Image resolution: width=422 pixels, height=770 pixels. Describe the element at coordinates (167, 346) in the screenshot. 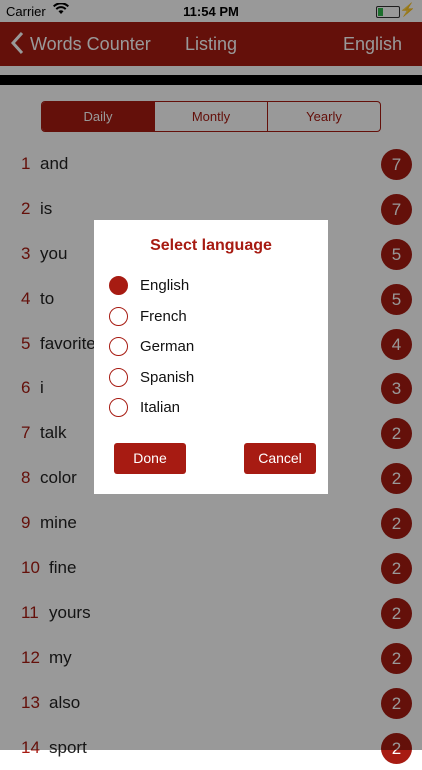

I see `language-option-label: German` at that location.